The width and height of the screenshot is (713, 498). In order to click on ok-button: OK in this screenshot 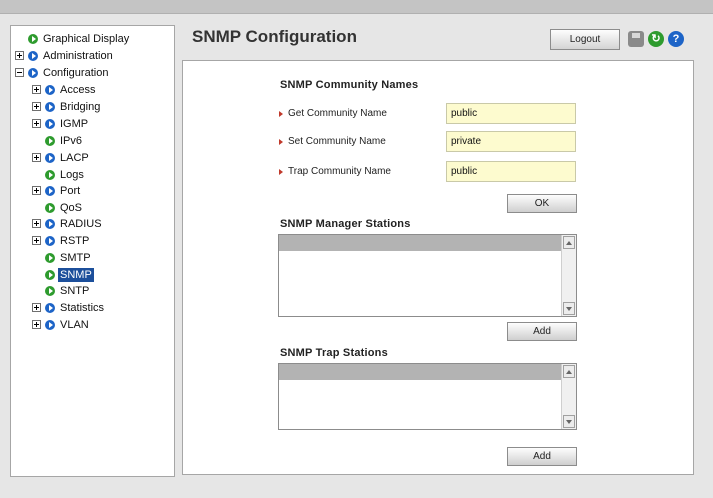, I will do `click(542, 203)`.